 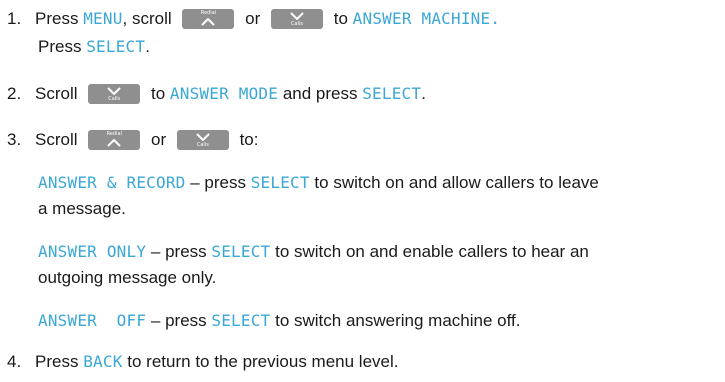 What do you see at coordinates (14, 18) in the screenshot?
I see `step-number: 1.` at bounding box center [14, 18].